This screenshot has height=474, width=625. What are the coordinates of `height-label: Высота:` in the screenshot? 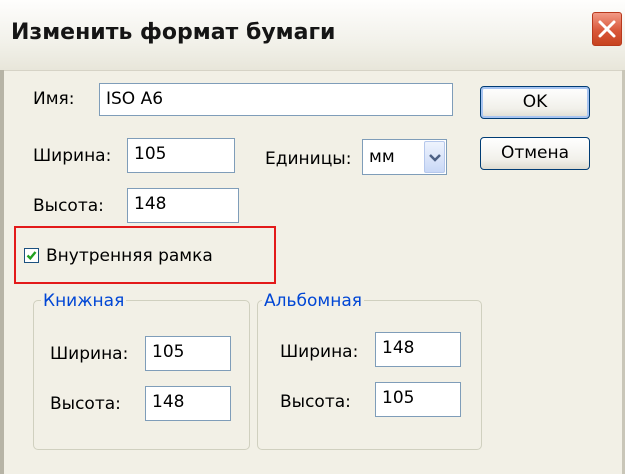 It's located at (68, 206).